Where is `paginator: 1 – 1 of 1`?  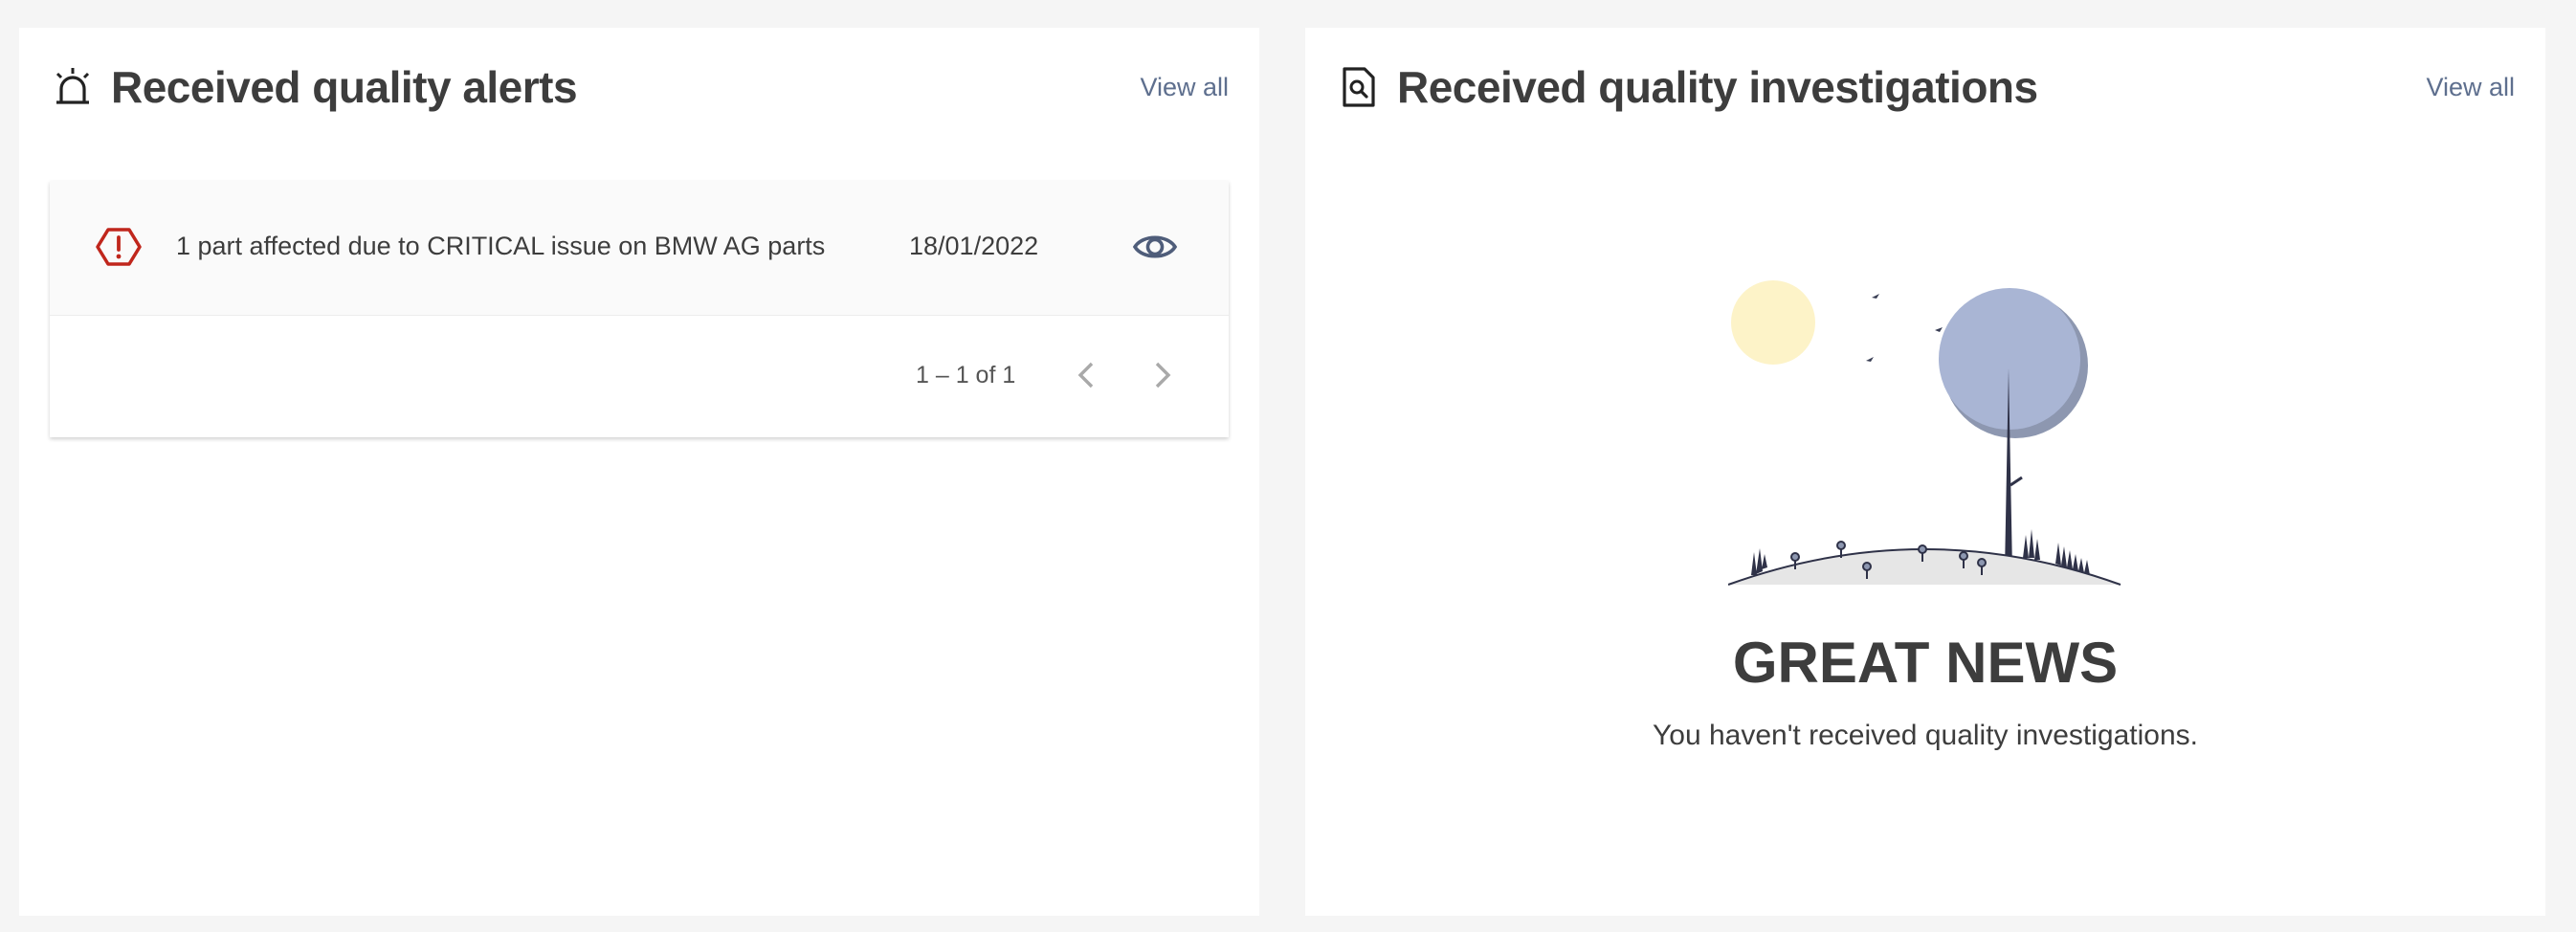
paginator: 1 – 1 of 1 is located at coordinates (639, 376).